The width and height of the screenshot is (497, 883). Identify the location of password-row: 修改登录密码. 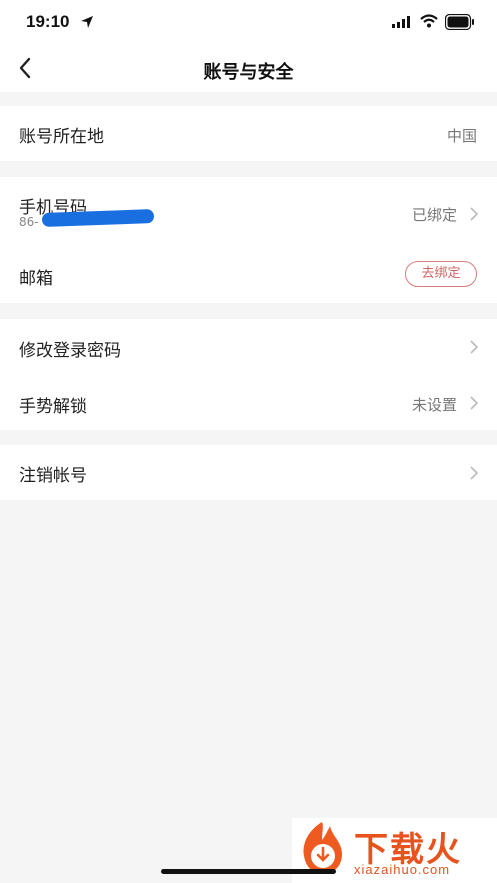
(248, 347).